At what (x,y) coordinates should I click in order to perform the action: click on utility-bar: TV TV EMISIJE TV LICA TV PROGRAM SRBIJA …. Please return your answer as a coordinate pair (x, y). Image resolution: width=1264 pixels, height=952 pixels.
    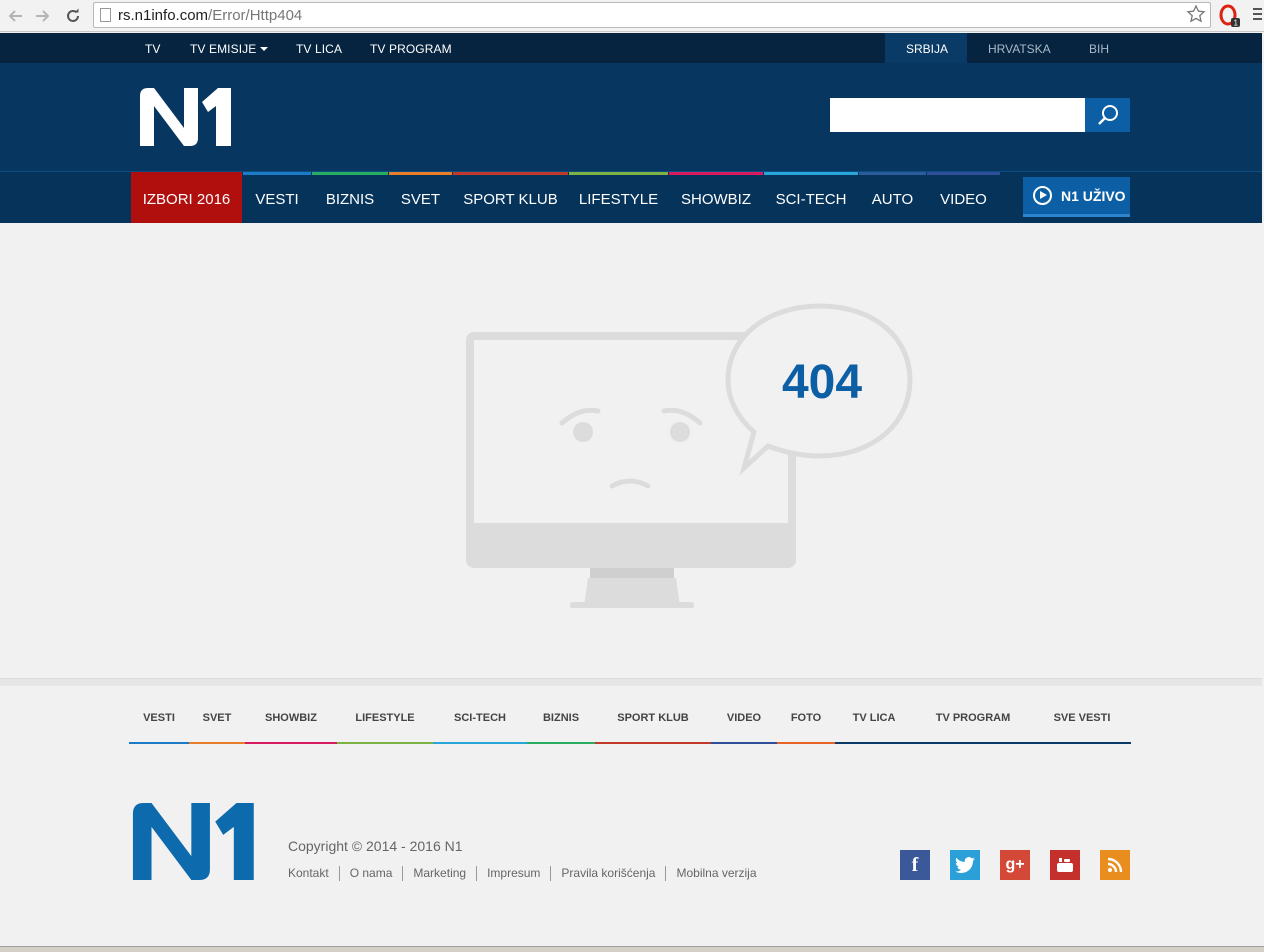
    Looking at the image, I should click on (631, 48).